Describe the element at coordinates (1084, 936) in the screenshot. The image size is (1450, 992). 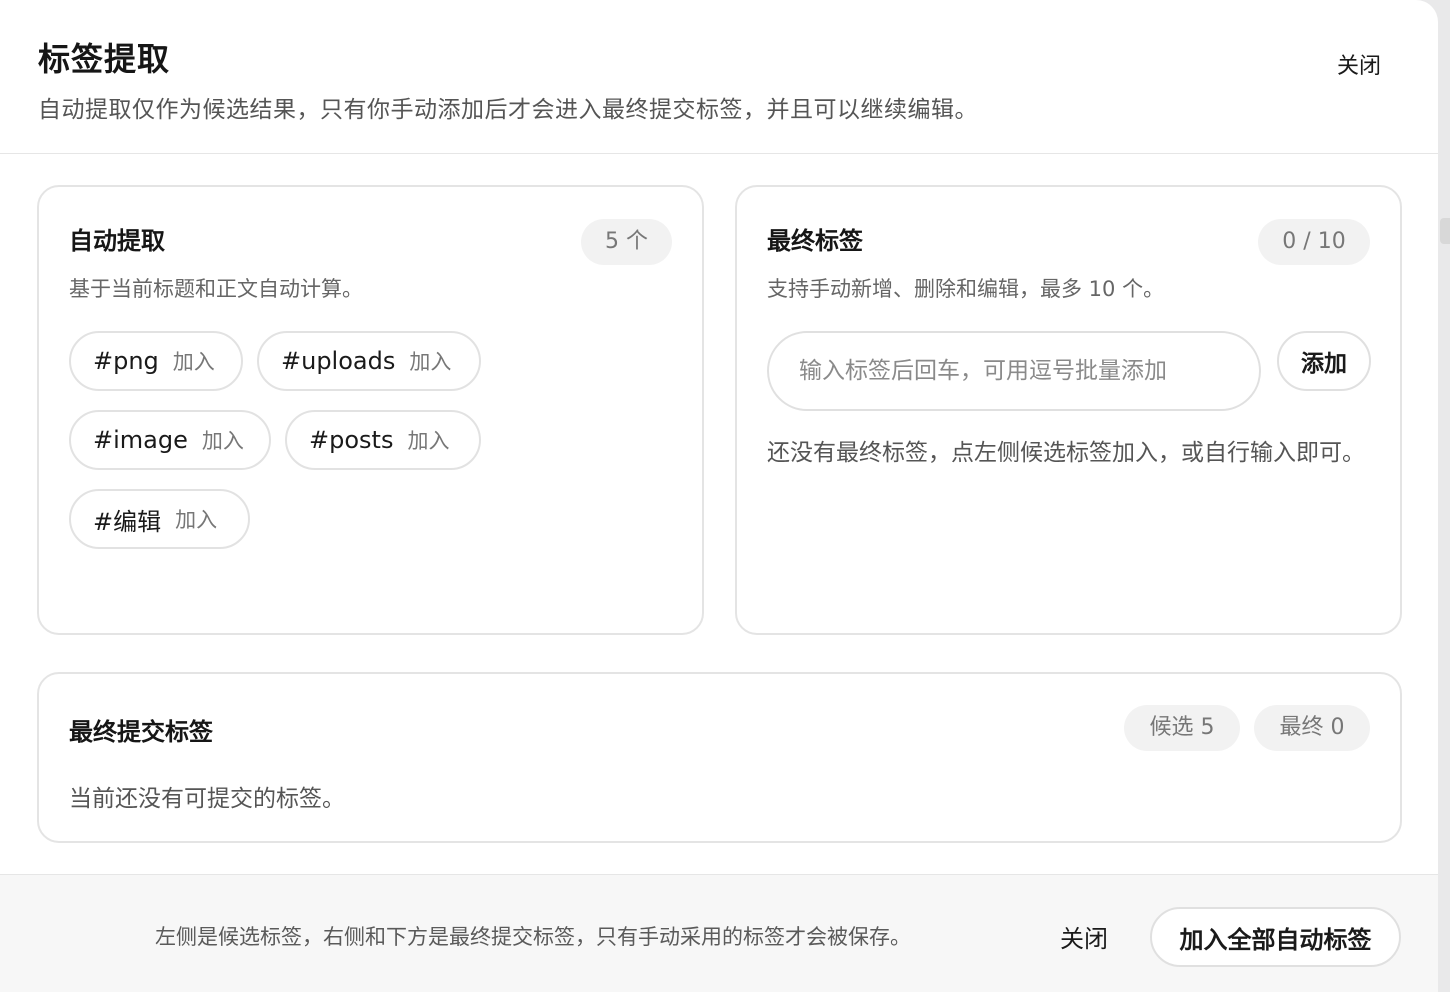
I see `footer-close-button: 关闭` at that location.